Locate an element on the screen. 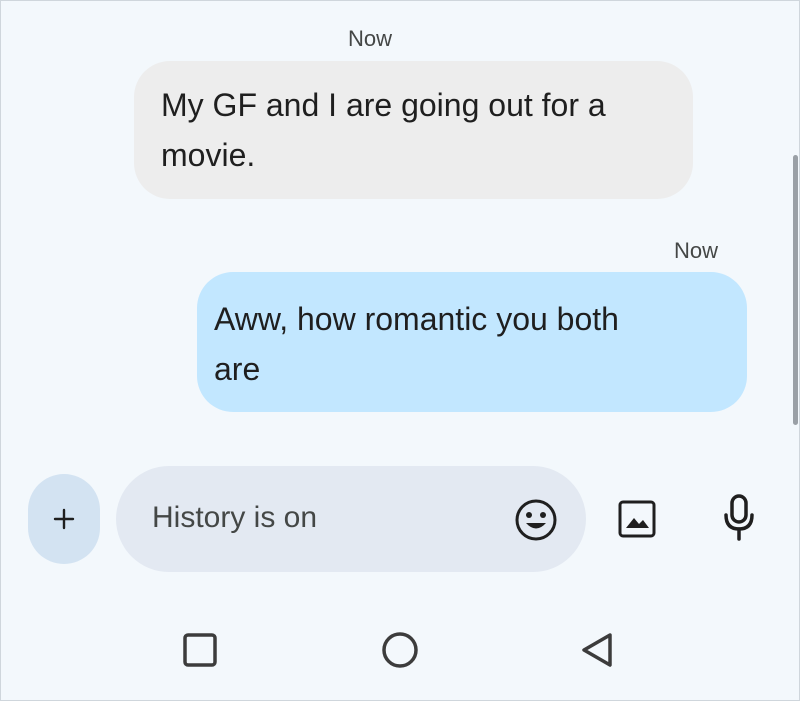  gallery-button is located at coordinates (637, 519).